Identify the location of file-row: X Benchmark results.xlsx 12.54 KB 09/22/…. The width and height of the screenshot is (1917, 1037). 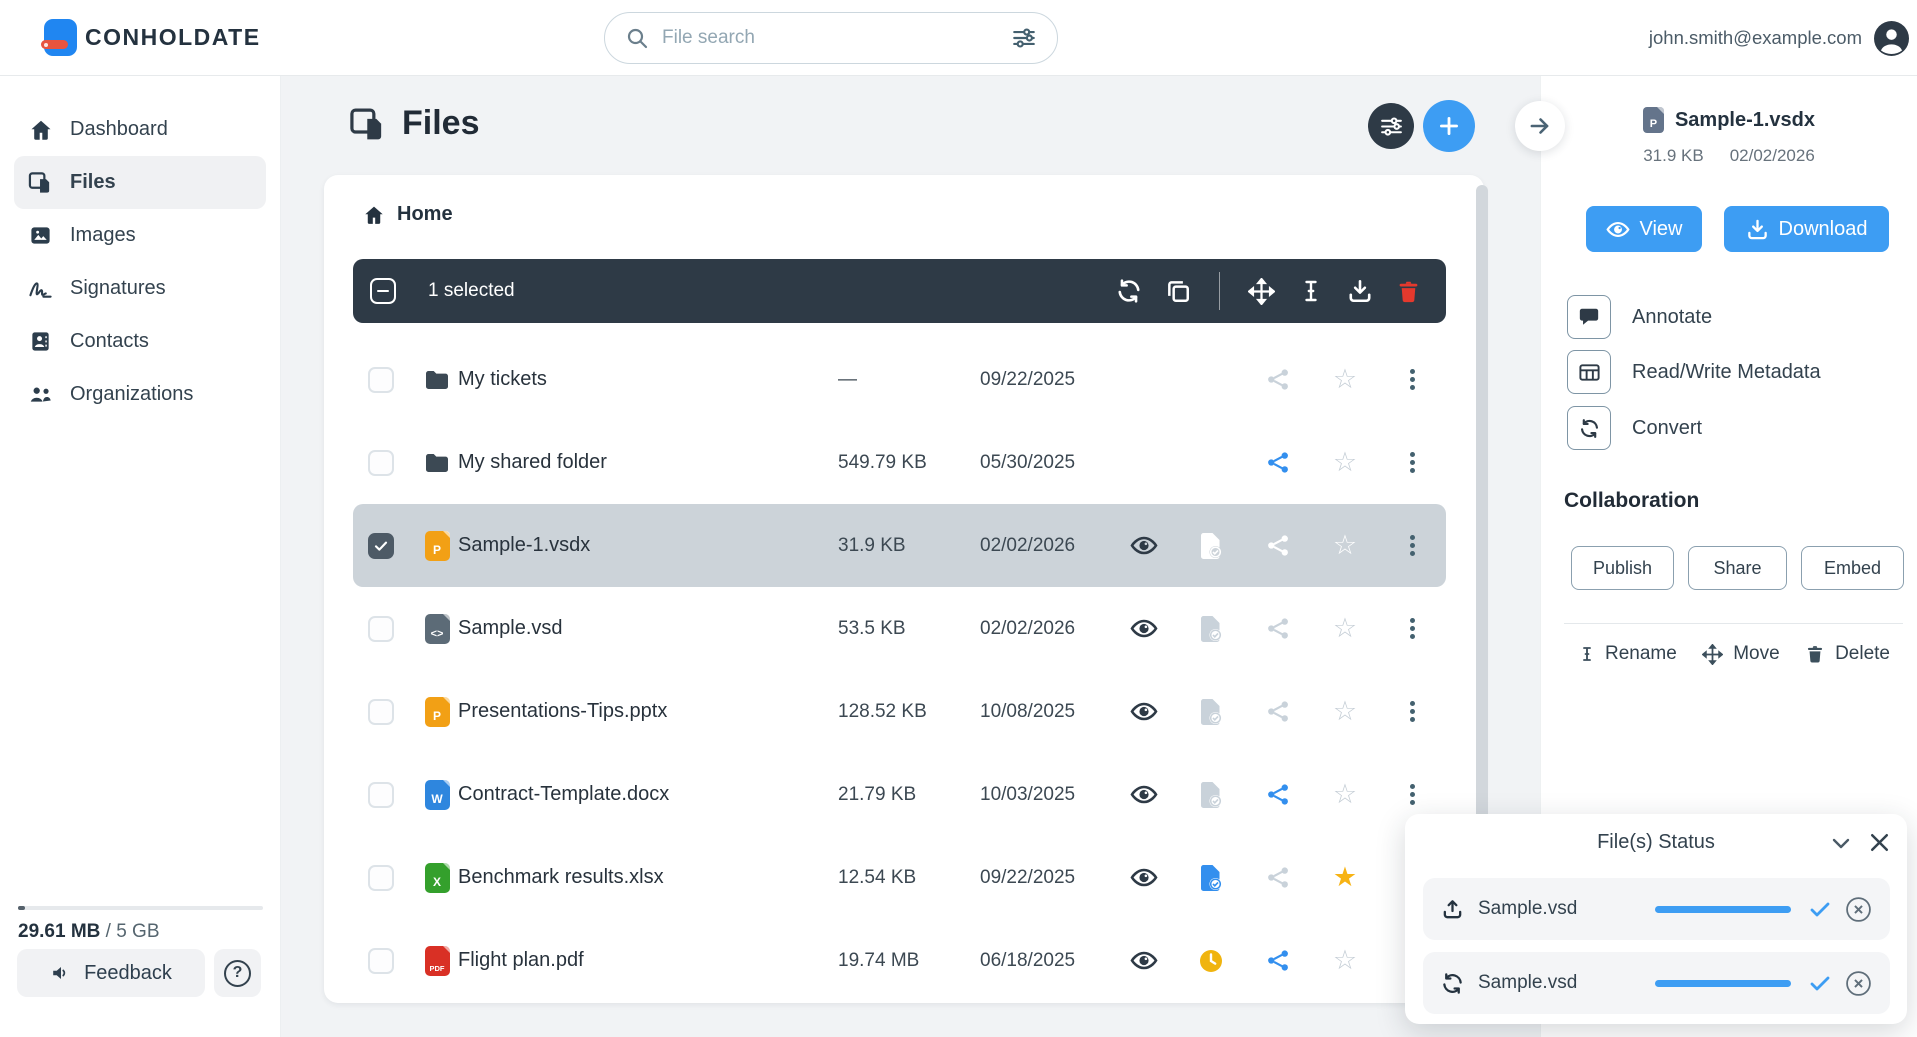
(899, 877).